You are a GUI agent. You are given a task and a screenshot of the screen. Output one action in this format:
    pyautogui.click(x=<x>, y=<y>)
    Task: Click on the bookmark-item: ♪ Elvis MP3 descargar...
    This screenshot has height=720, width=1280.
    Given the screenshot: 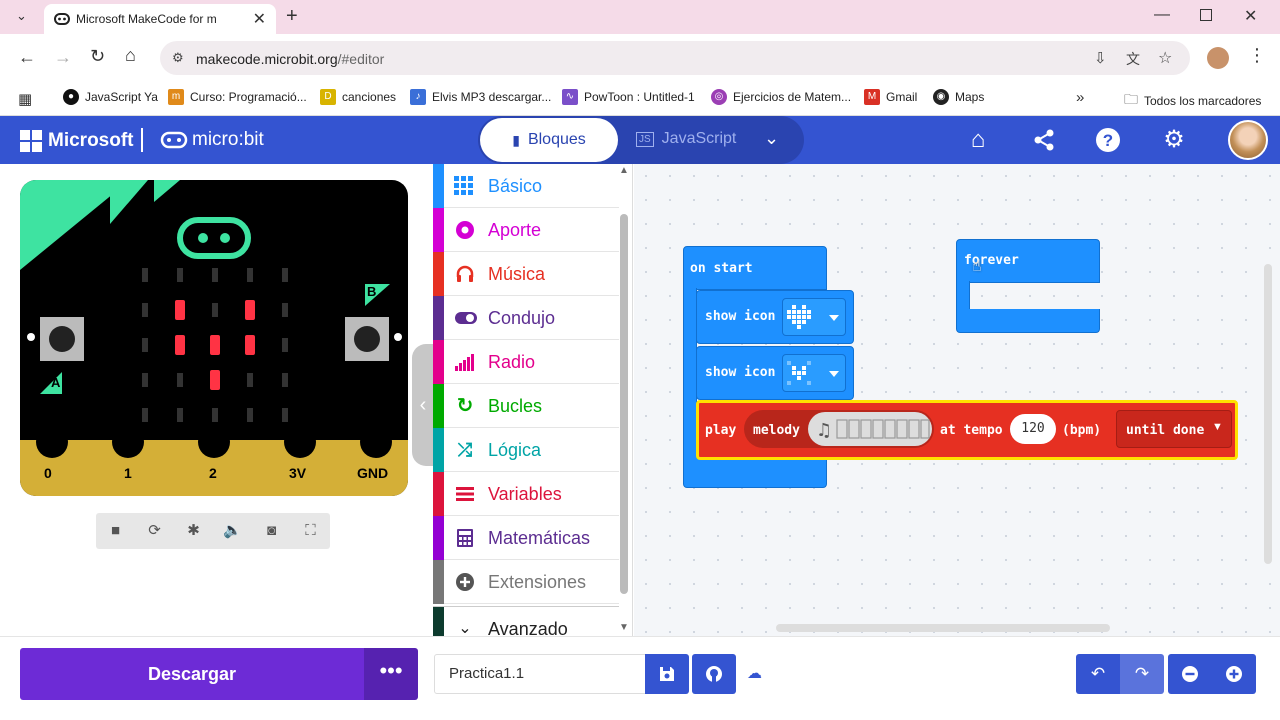 What is the action you would take?
    pyautogui.click(x=480, y=97)
    